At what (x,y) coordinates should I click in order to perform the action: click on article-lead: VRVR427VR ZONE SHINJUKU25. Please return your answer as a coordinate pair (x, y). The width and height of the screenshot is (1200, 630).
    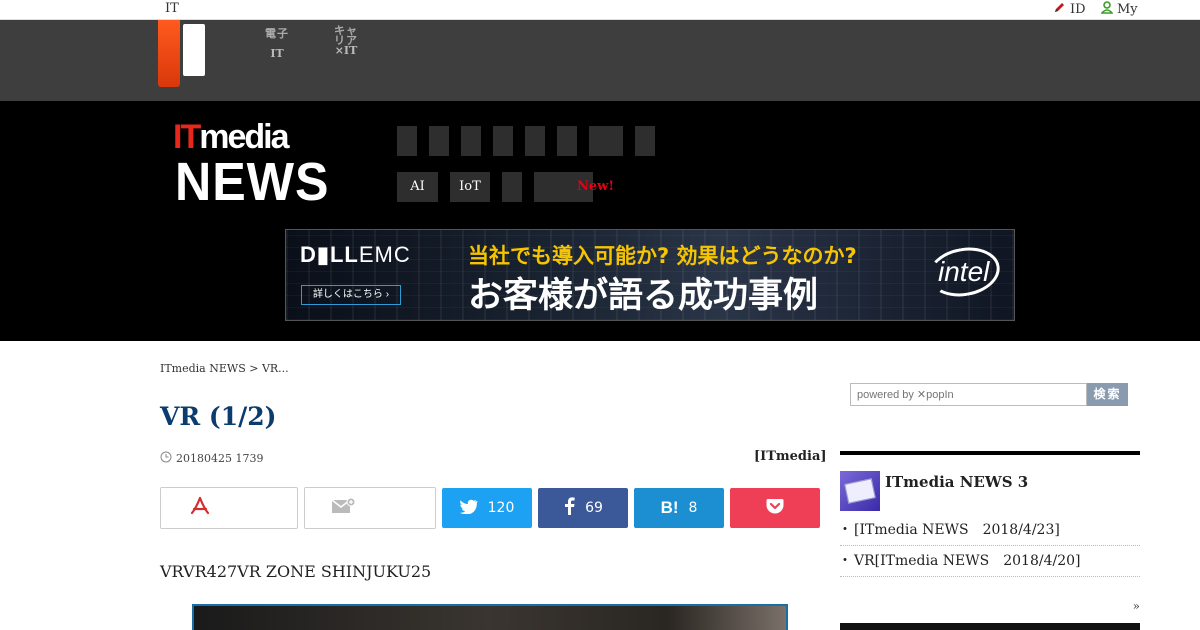
    Looking at the image, I should click on (296, 571).